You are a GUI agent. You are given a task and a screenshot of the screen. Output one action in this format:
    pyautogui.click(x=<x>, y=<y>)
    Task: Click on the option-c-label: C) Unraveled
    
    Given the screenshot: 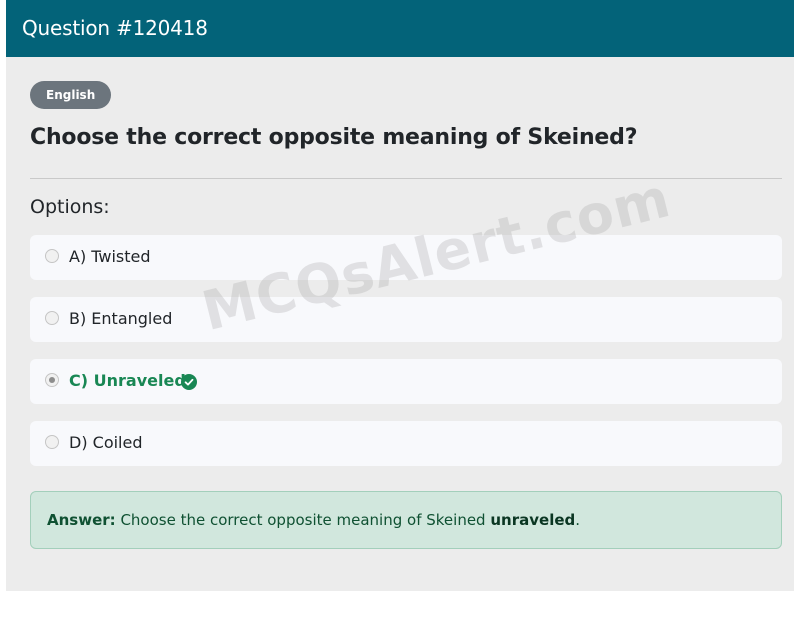 What is the action you would take?
    pyautogui.click(x=127, y=380)
    